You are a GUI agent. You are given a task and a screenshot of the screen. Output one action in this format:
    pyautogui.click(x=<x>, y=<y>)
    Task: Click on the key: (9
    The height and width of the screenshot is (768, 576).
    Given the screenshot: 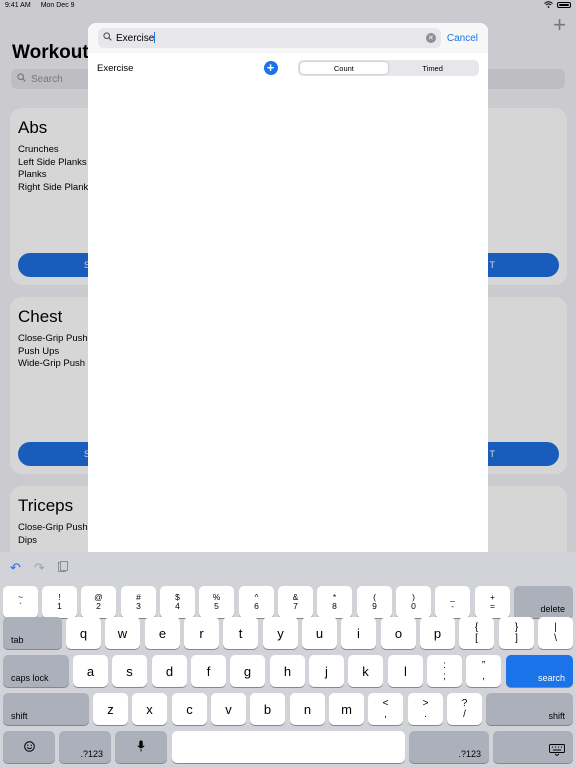 What is the action you would take?
    pyautogui.click(x=374, y=602)
    